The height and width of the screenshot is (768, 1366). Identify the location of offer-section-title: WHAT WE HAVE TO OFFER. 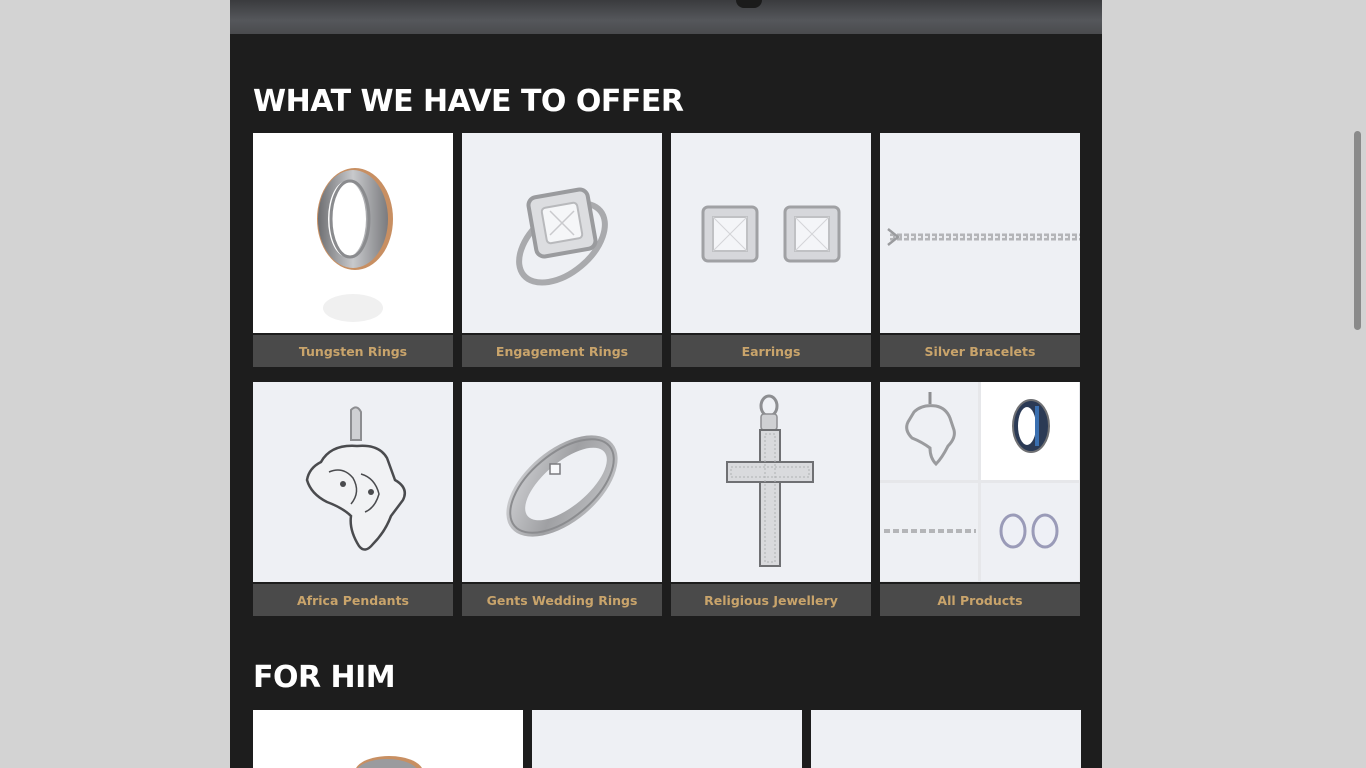
(468, 101).